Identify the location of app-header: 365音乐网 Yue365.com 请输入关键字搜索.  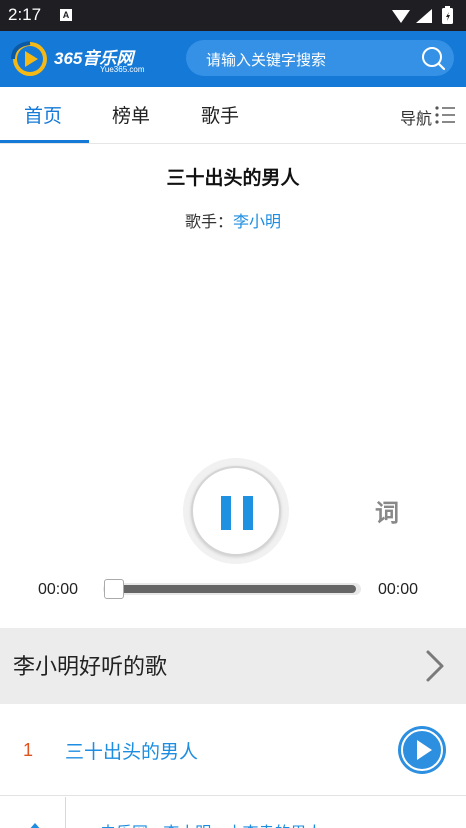
(233, 59).